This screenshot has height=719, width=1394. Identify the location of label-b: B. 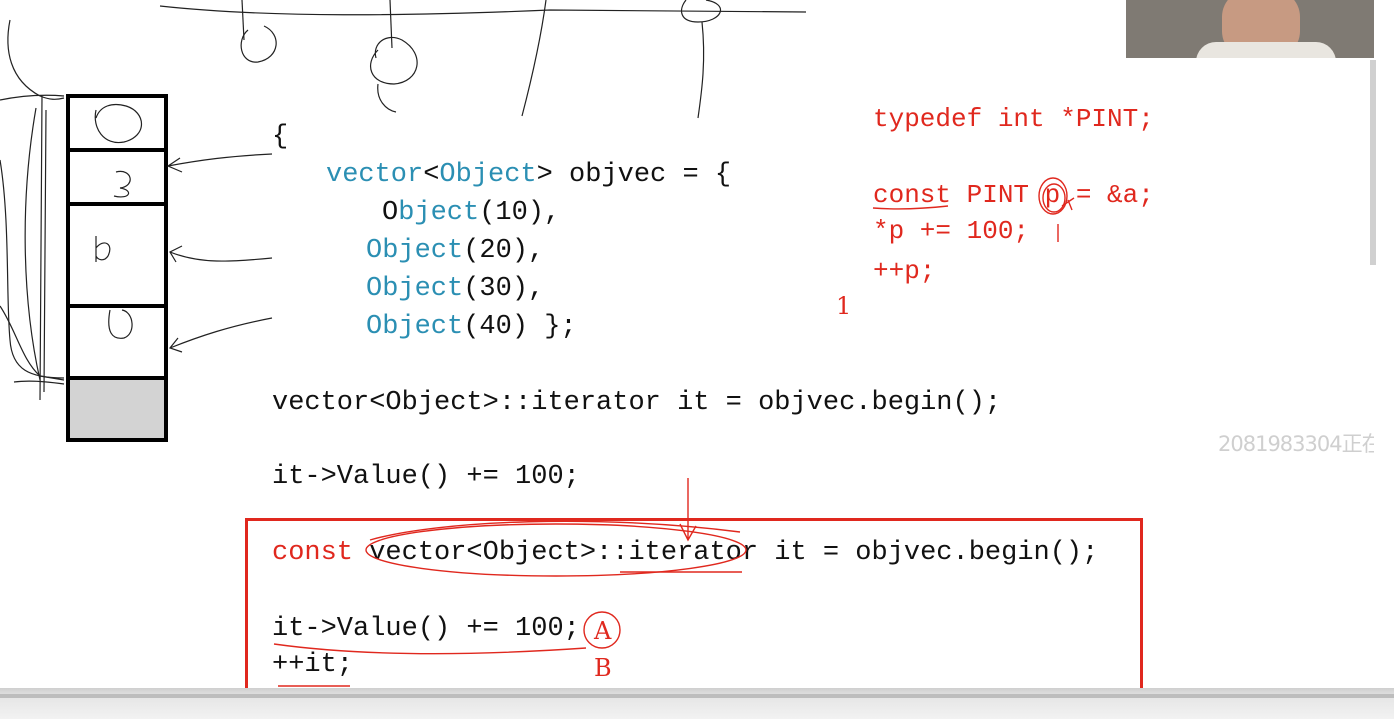
(603, 668).